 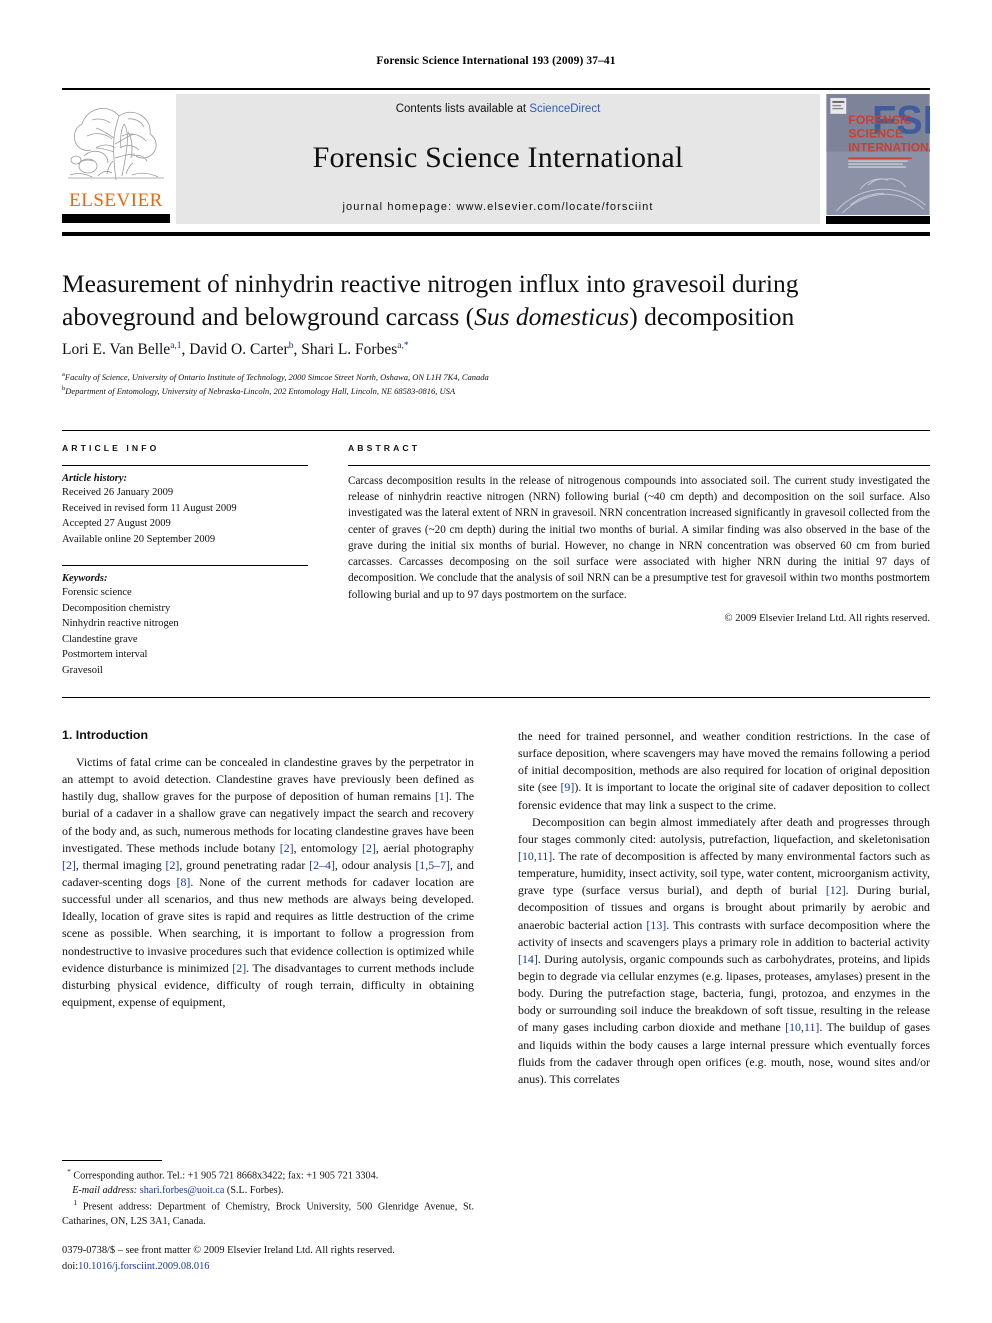 I want to click on keyword-item: Forensic science, so click(x=97, y=593).